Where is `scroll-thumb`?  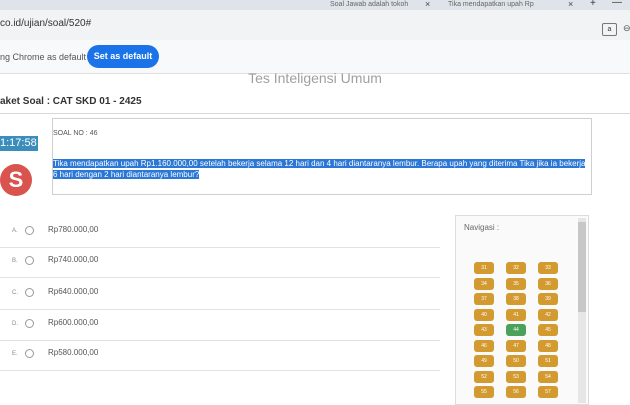
scroll-thumb is located at coordinates (582, 267).